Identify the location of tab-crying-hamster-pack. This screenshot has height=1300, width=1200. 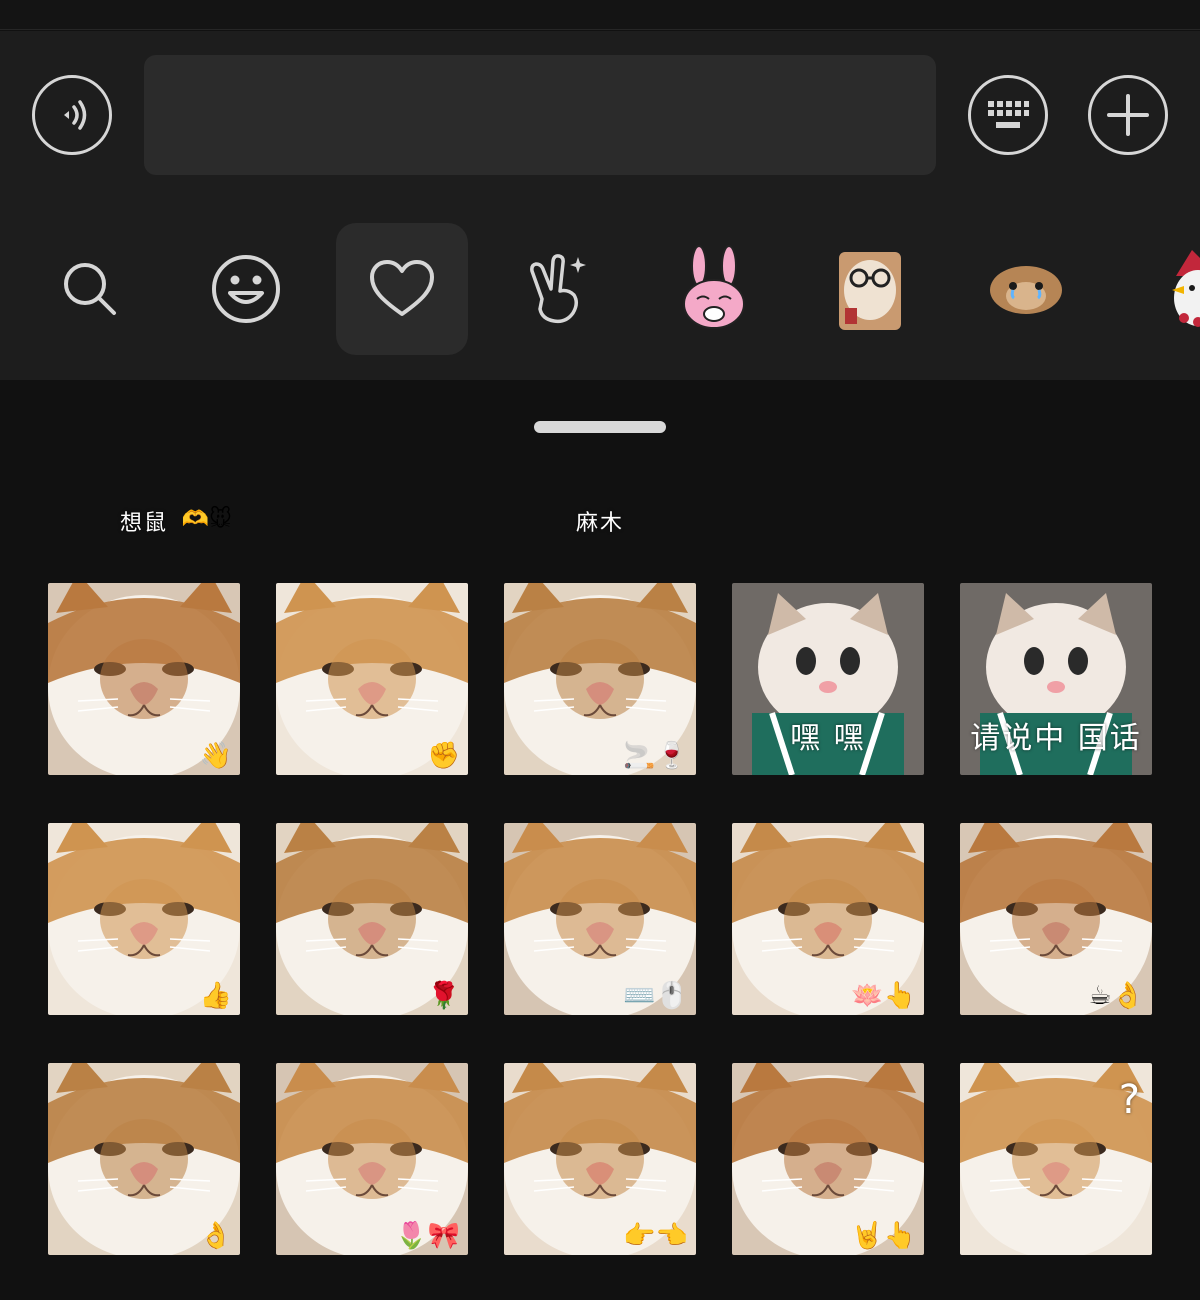
(1026, 289).